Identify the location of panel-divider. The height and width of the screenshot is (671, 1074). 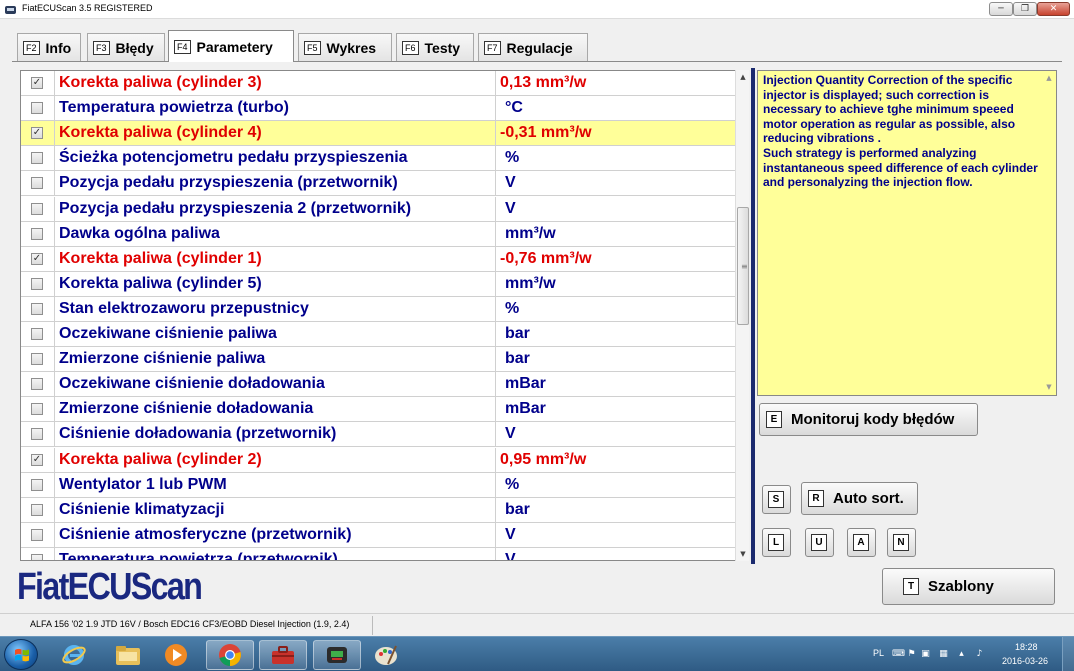
(753, 316).